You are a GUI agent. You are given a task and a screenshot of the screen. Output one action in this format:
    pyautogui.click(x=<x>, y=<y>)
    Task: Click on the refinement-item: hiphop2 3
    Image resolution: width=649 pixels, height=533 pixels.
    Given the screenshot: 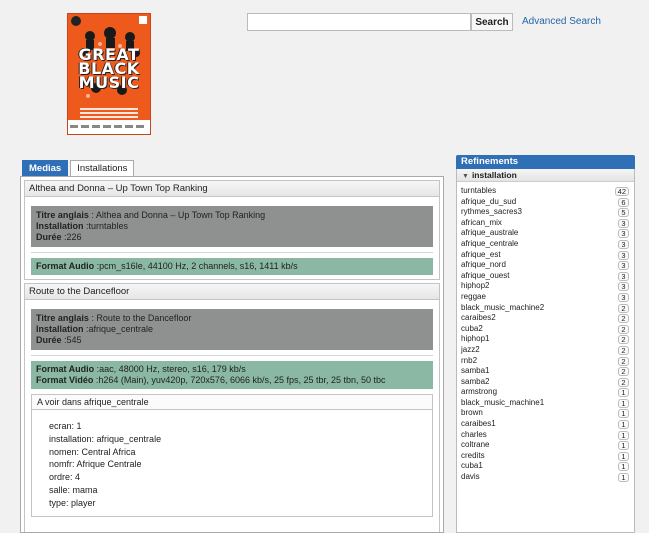 What is the action you would take?
    pyautogui.click(x=545, y=286)
    